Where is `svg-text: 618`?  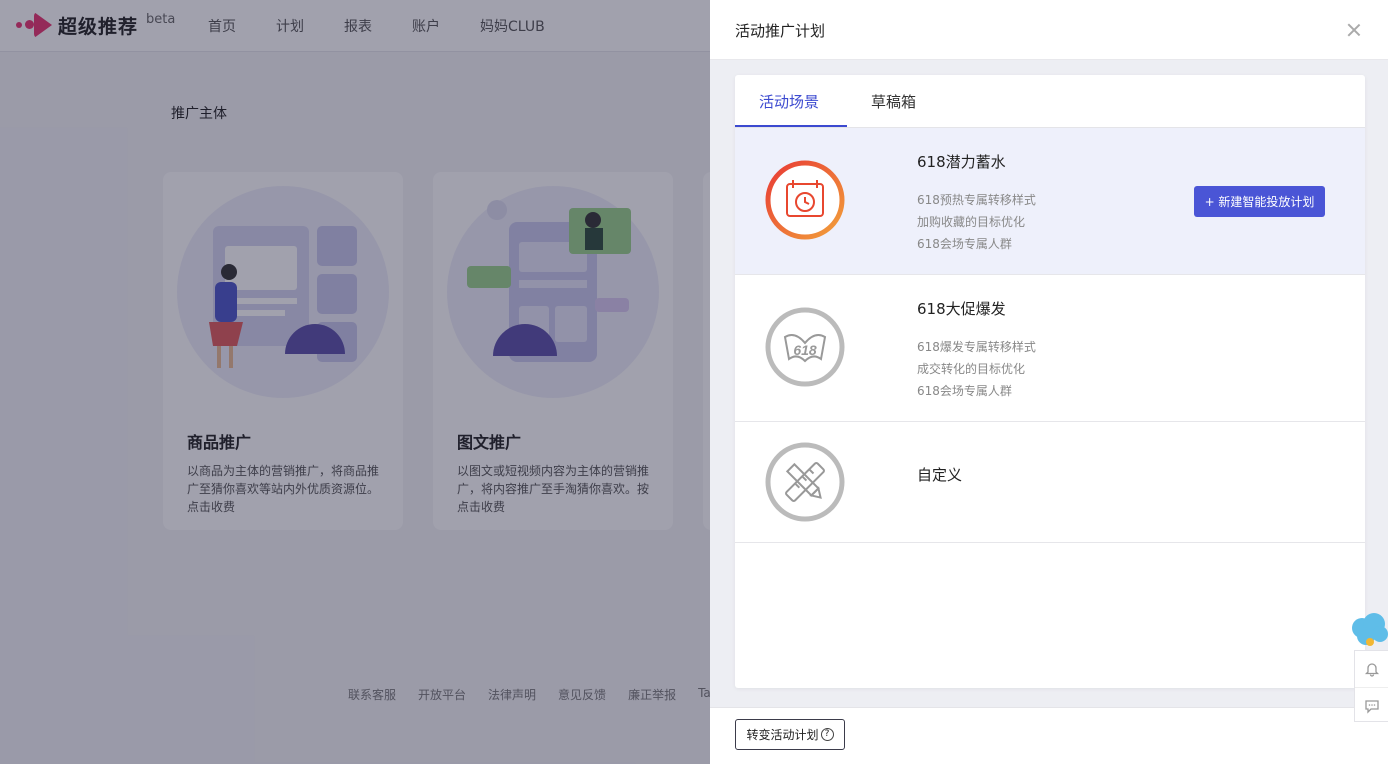 svg-text: 618 is located at coordinates (805, 350).